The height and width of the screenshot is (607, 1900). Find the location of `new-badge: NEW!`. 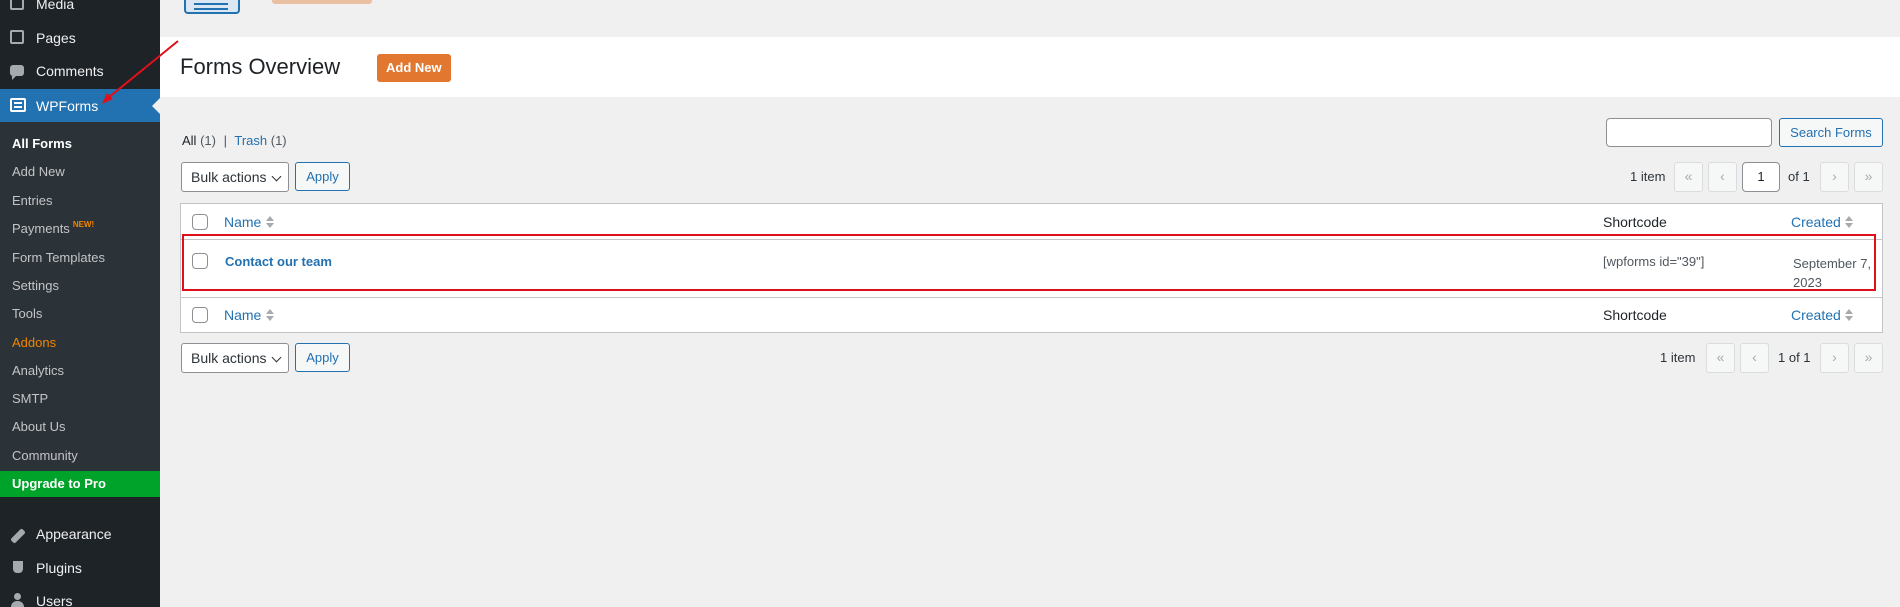

new-badge: NEW! is located at coordinates (83, 224).